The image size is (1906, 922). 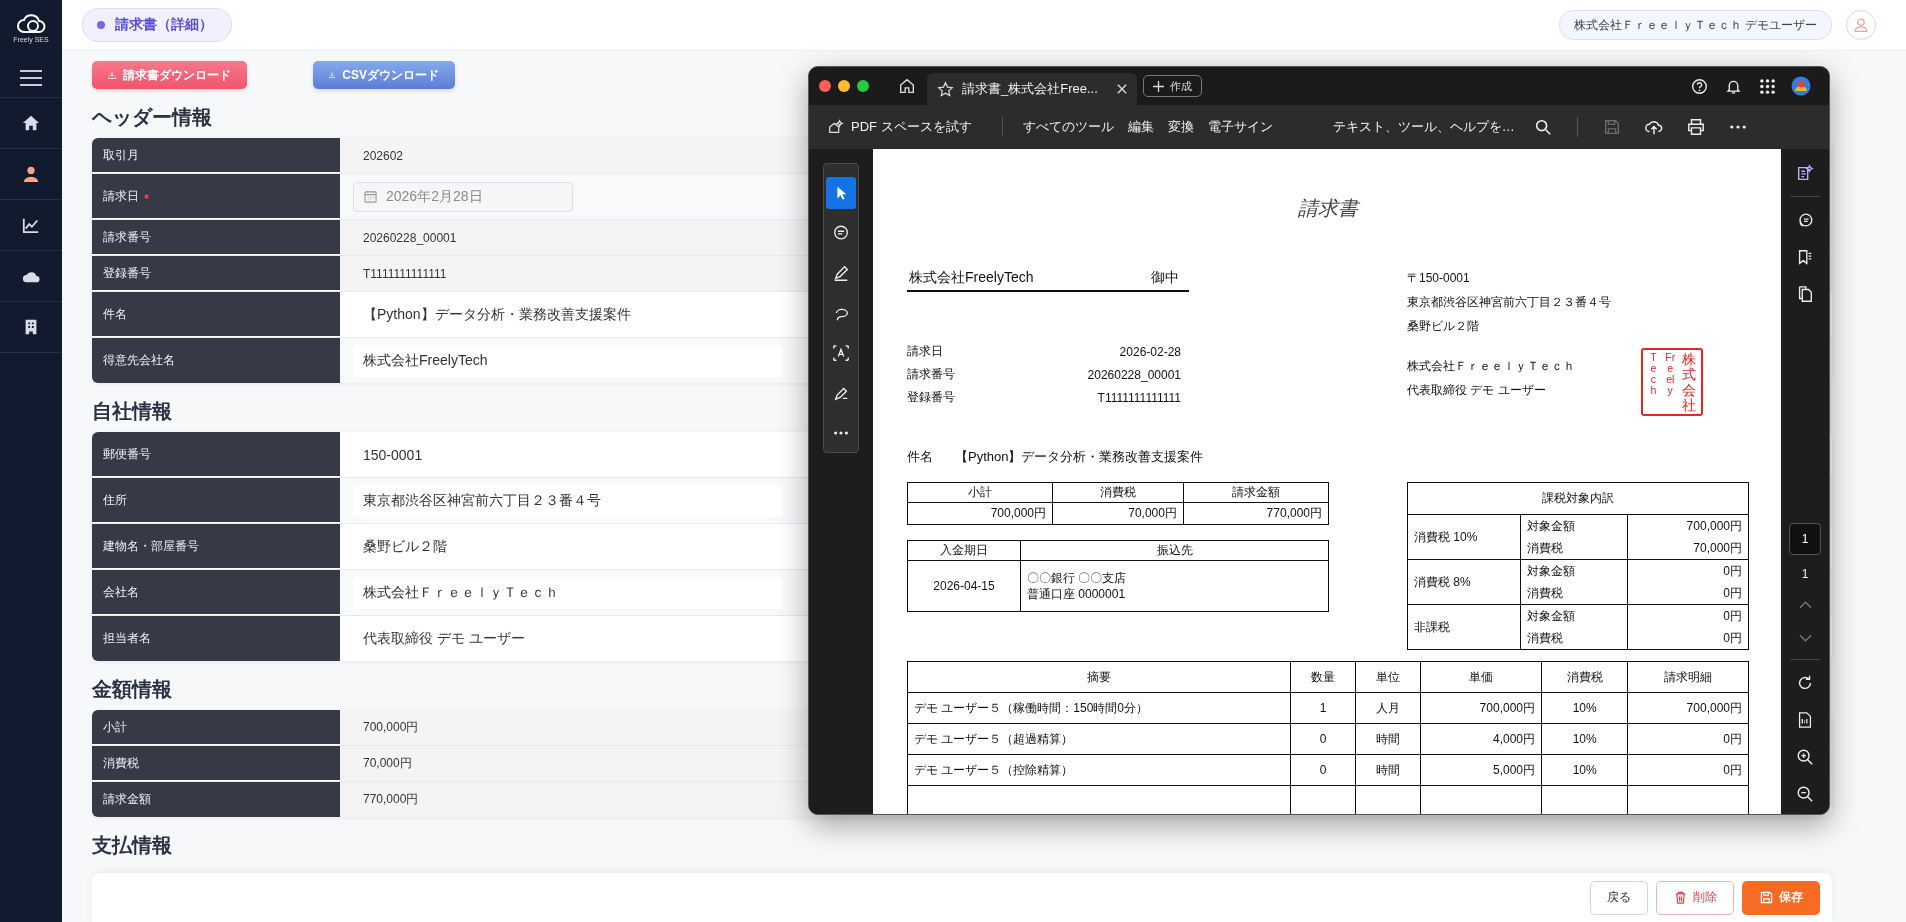 I want to click on seal-text: Freely, so click(x=1670, y=375).